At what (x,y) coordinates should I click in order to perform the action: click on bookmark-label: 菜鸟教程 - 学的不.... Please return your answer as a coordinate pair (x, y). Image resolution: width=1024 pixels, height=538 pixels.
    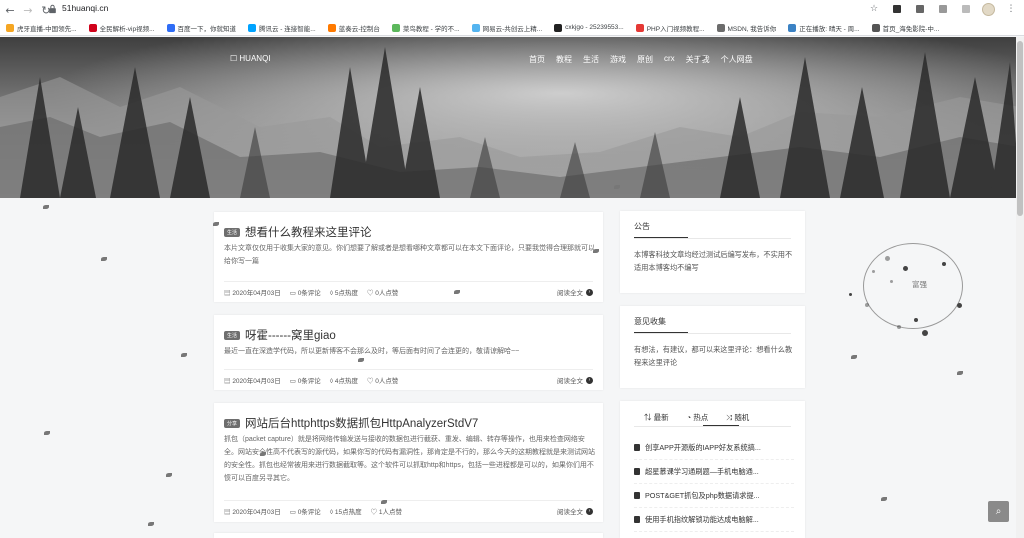
    Looking at the image, I should click on (431, 29).